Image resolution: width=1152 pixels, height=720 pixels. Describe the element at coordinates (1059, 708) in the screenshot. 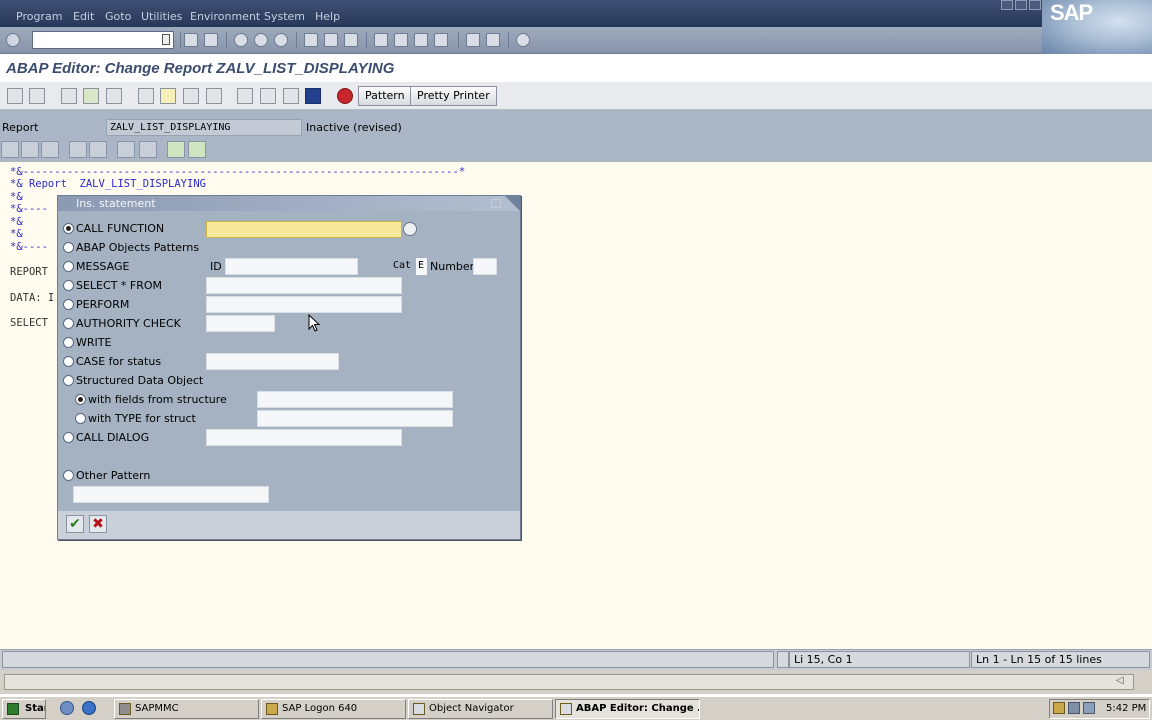

I see `tray-sap-icon` at that location.